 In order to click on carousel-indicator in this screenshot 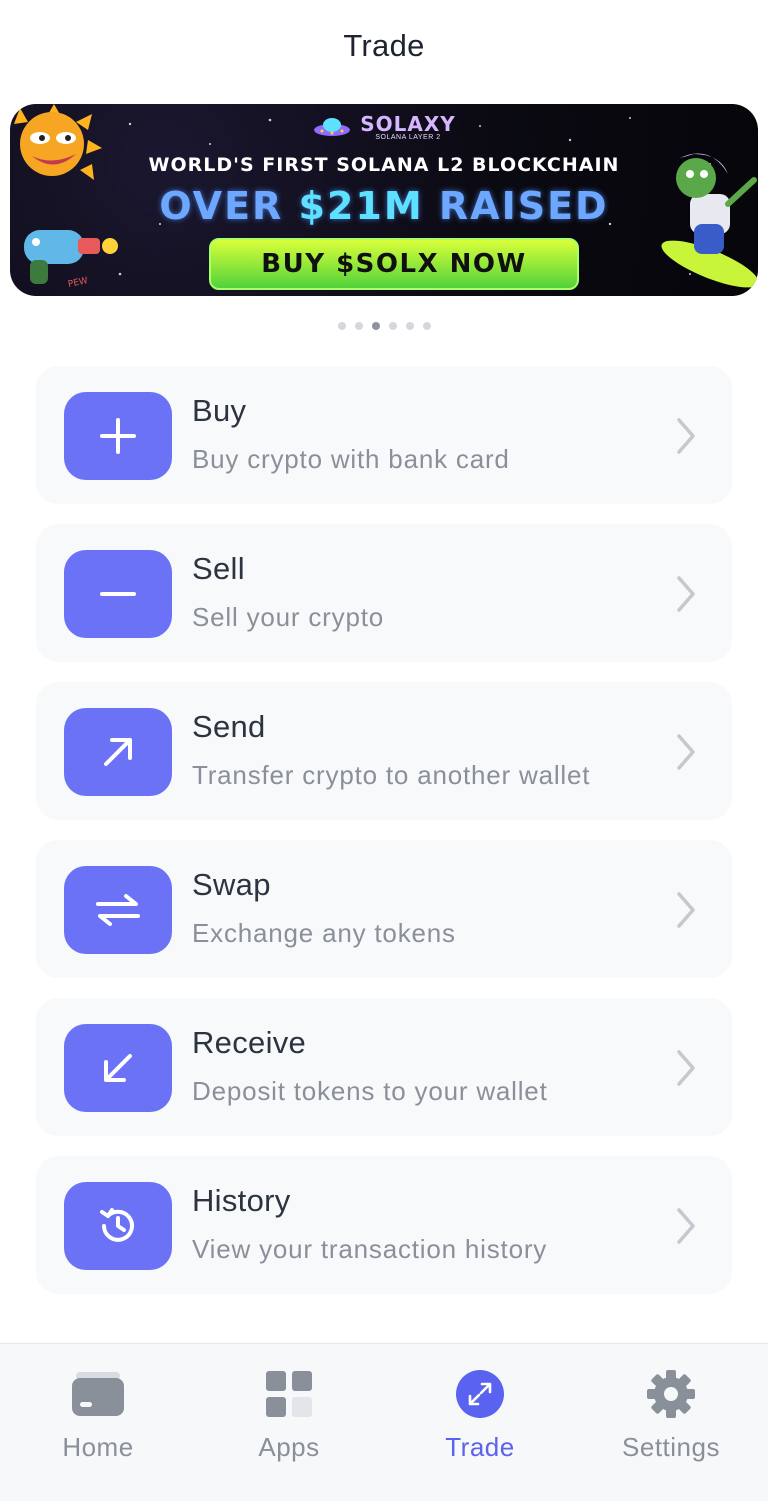, I will do `click(384, 326)`.